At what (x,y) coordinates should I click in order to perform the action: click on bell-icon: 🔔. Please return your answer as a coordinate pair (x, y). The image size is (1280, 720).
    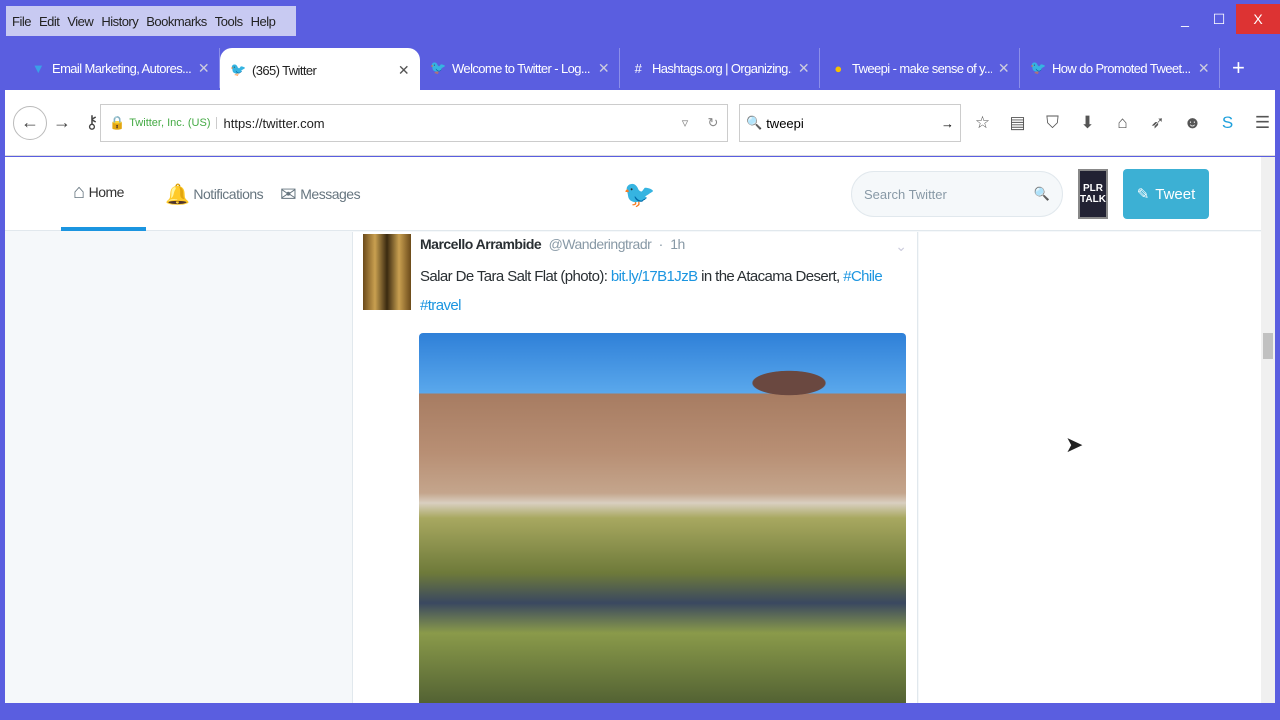
    Looking at the image, I should click on (177, 194).